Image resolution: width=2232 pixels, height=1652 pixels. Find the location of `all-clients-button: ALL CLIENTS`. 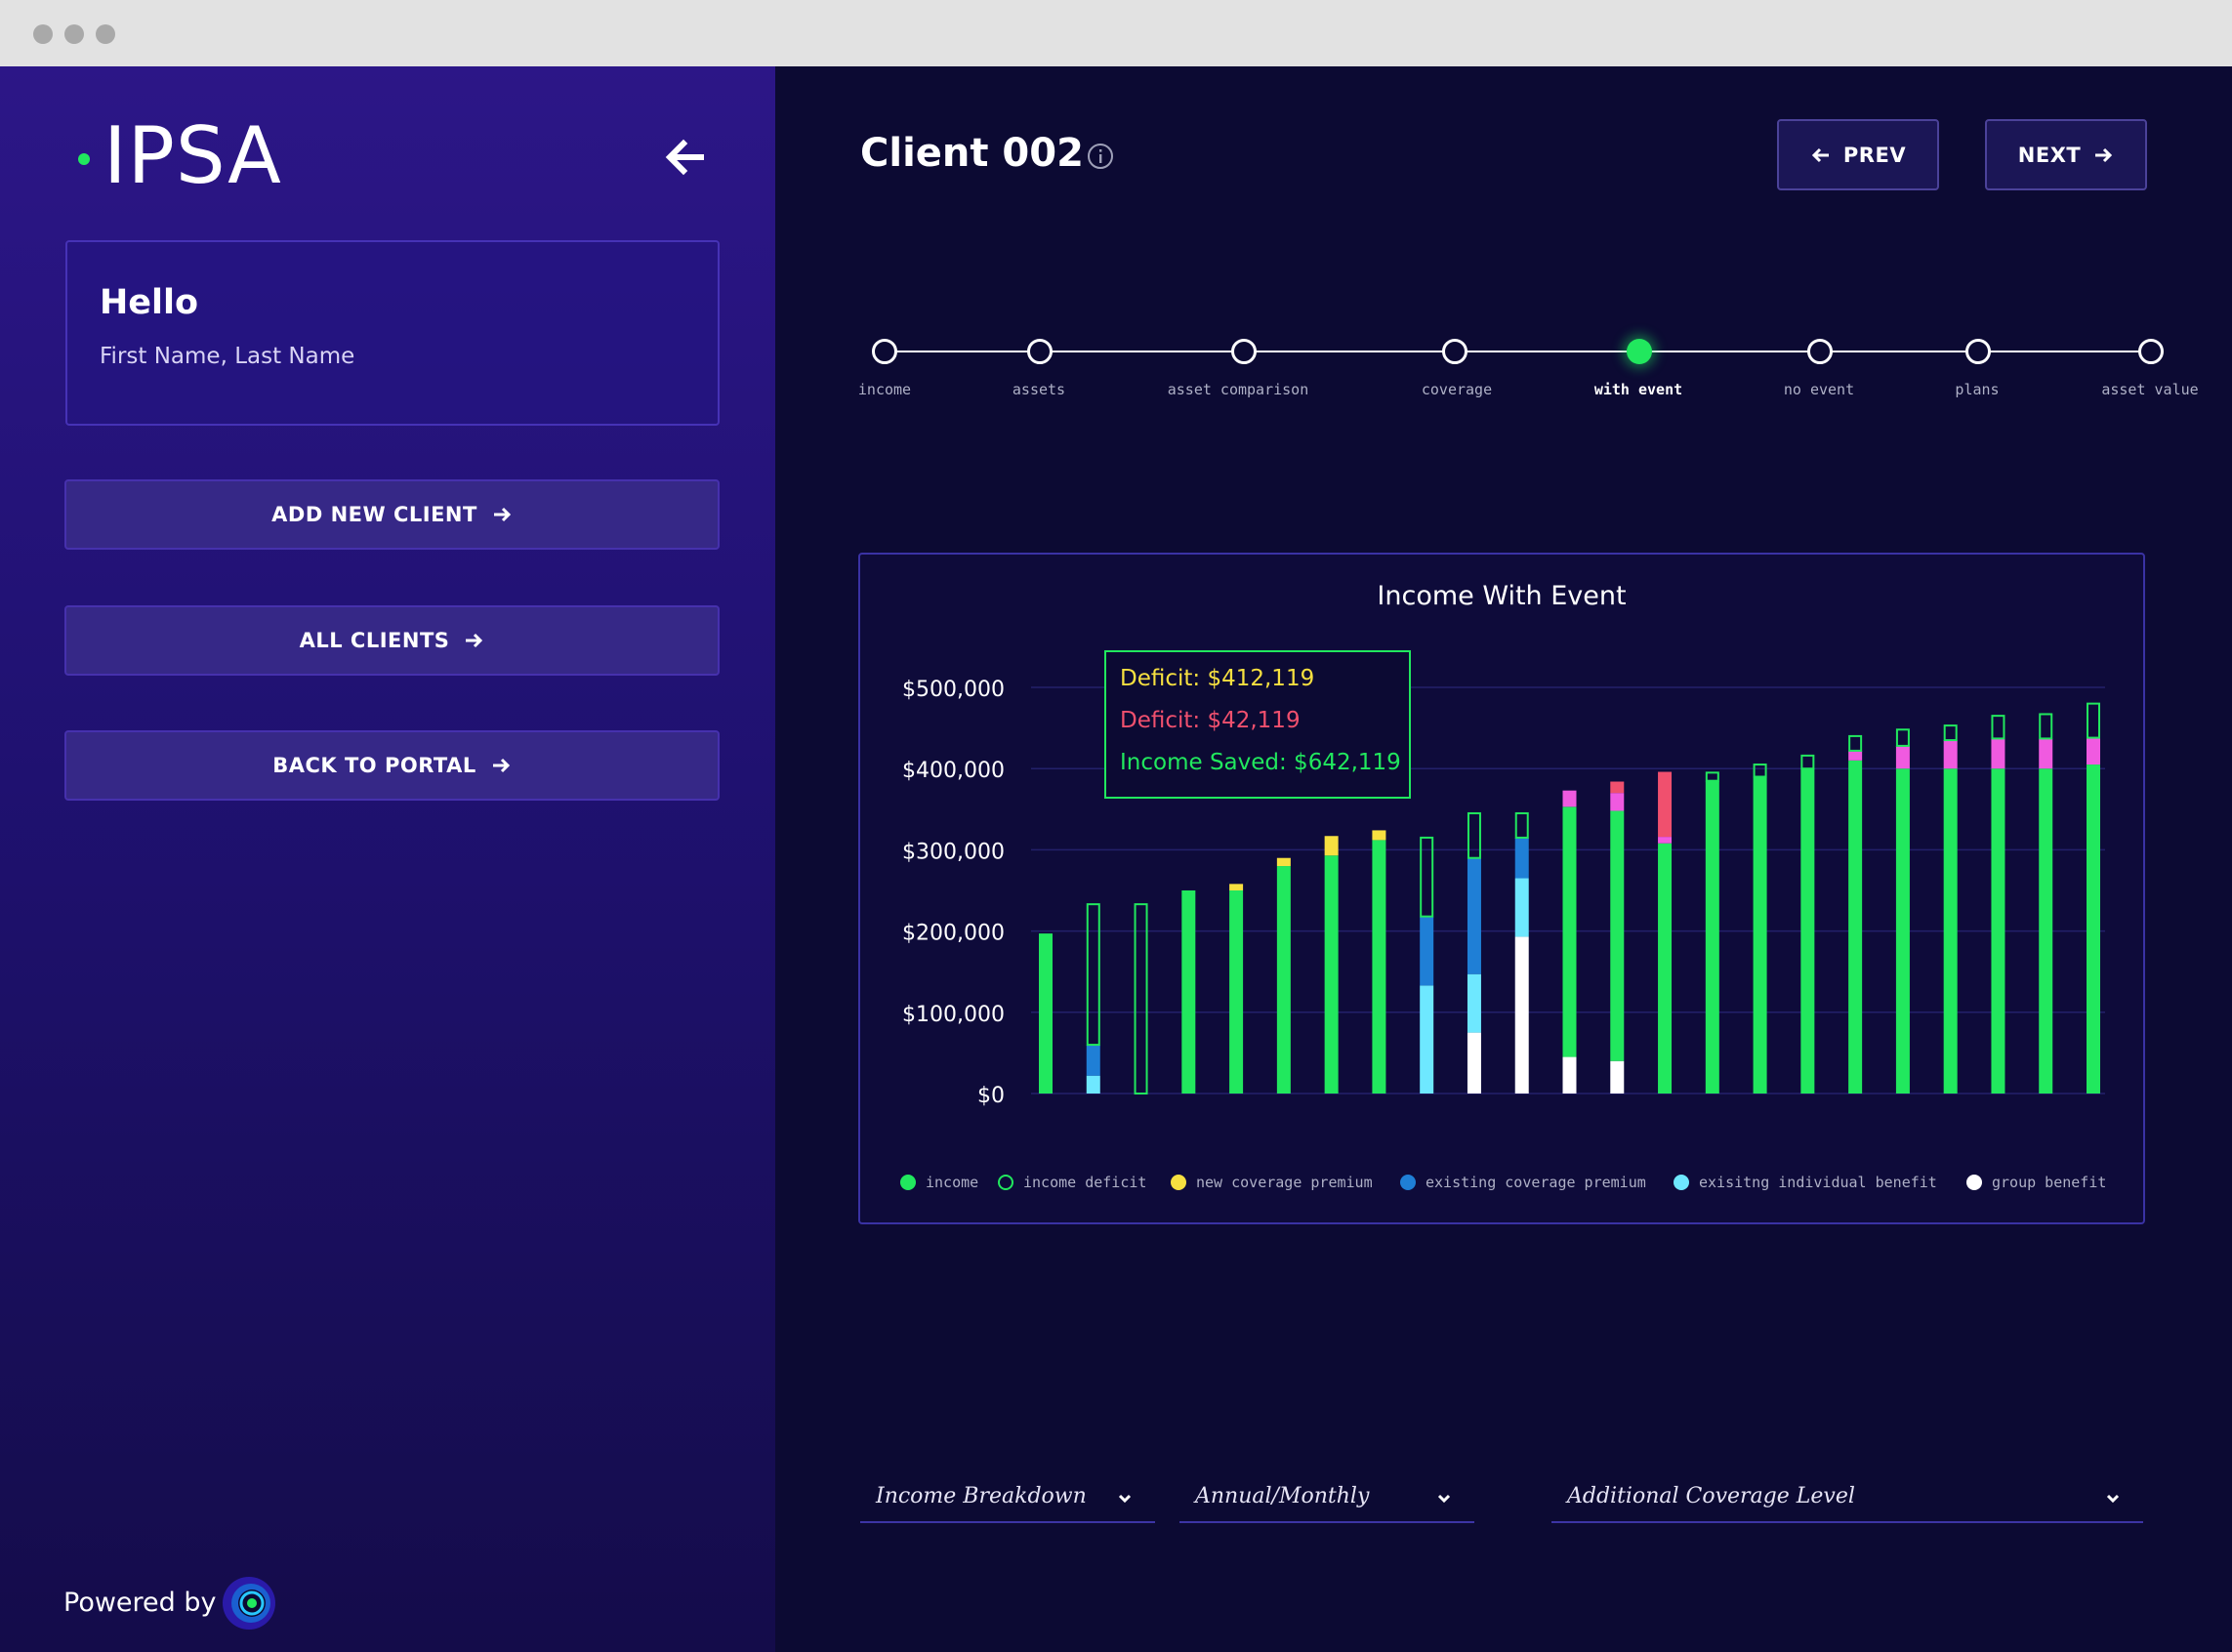

all-clients-button: ALL CLIENTS is located at coordinates (392, 640).